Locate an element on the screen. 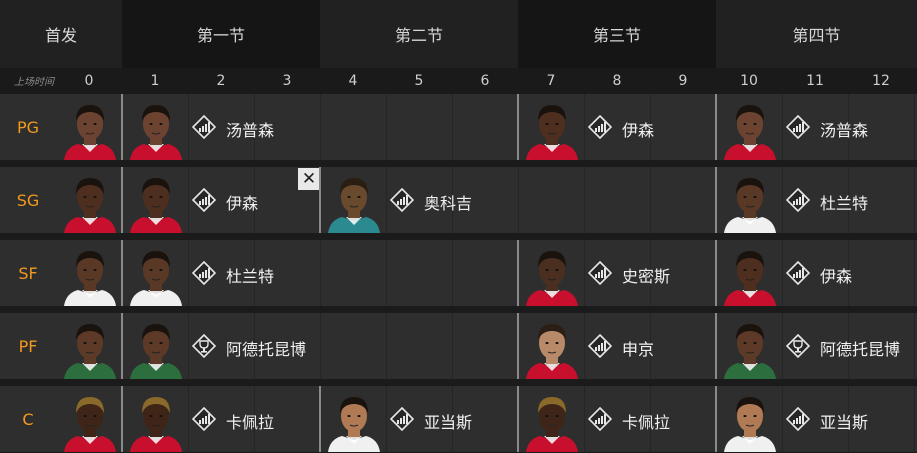  minute-tick: 5 is located at coordinates (419, 81).